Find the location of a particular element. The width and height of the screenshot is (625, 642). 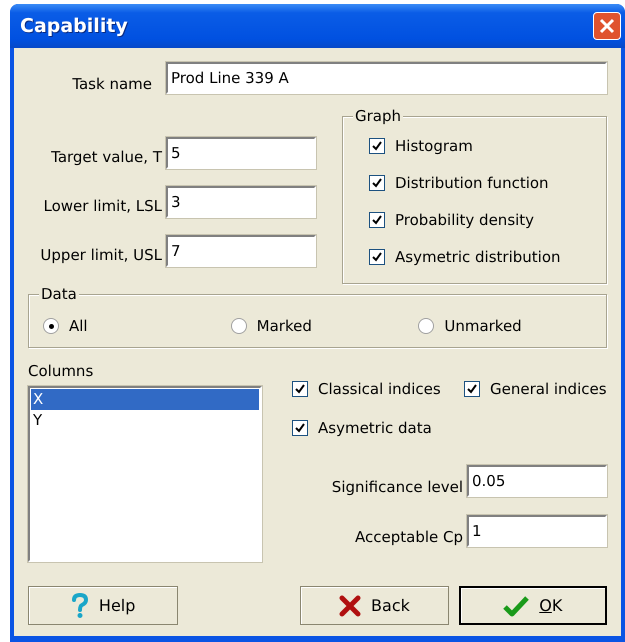

list-item: Y is located at coordinates (145, 420).